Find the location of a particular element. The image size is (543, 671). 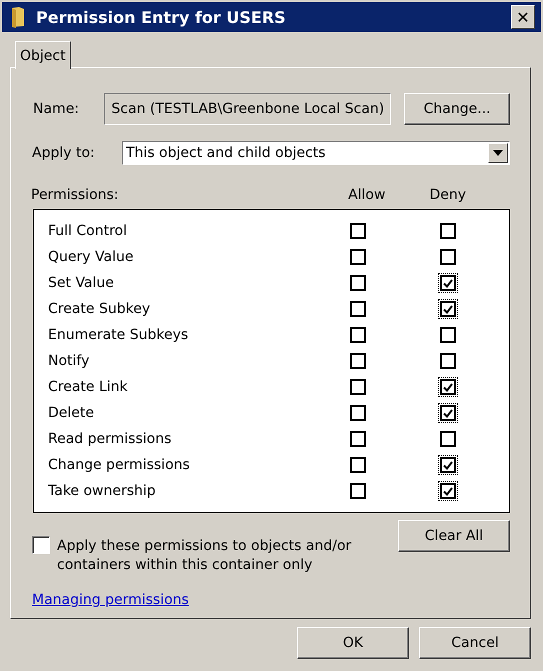

permission-name: Query Value is located at coordinates (90, 257).